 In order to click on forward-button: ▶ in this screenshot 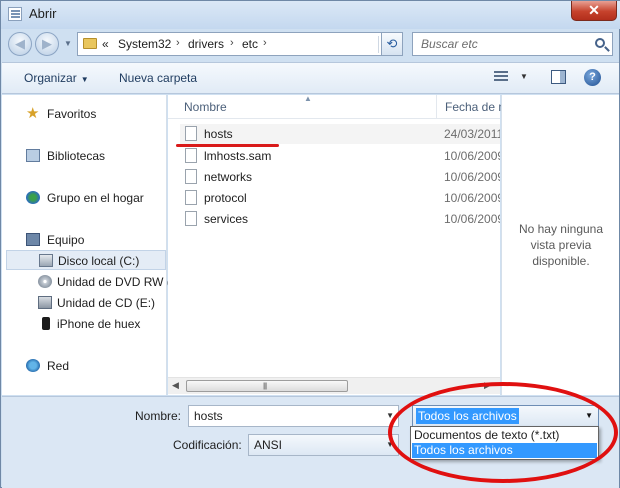, I will do `click(47, 44)`.